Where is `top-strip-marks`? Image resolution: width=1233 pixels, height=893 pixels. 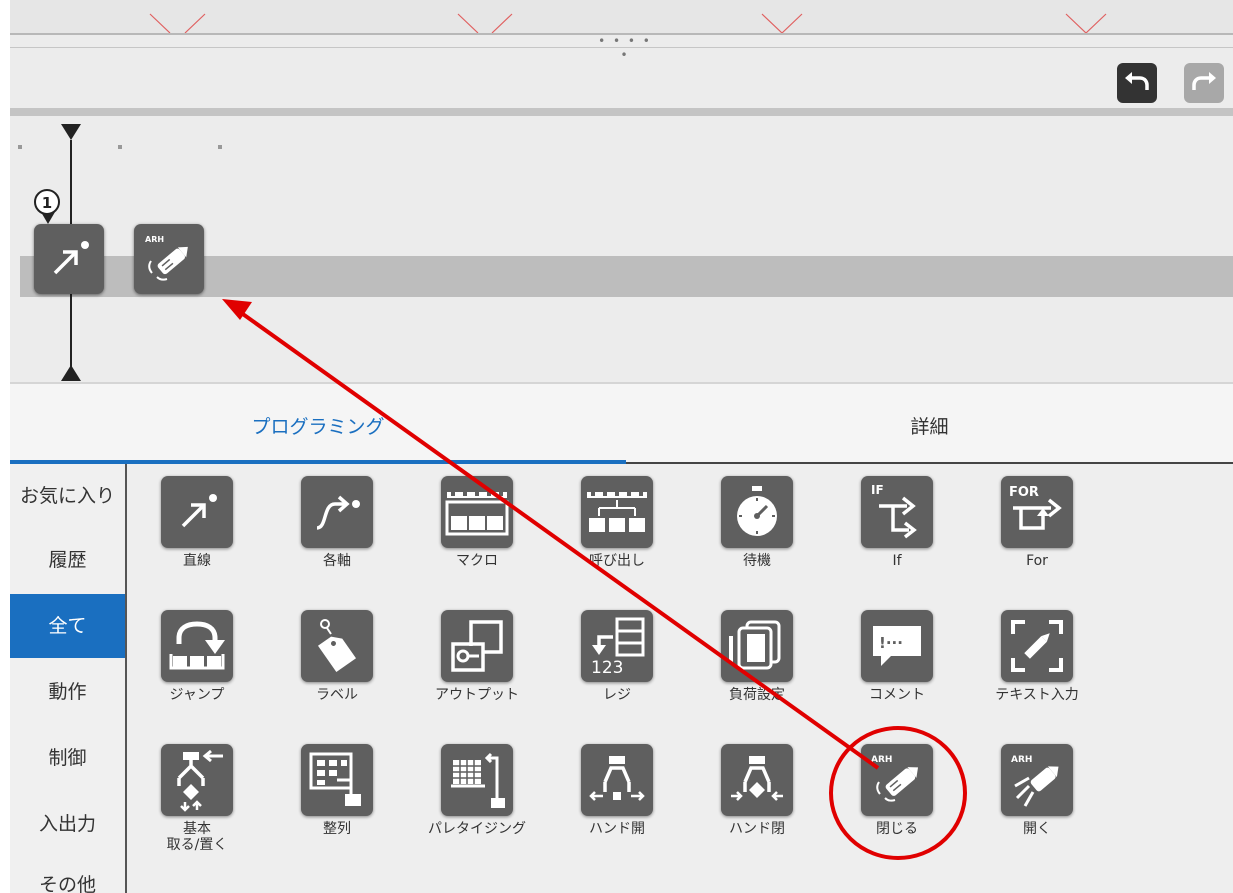
top-strip-marks is located at coordinates (628, 23).